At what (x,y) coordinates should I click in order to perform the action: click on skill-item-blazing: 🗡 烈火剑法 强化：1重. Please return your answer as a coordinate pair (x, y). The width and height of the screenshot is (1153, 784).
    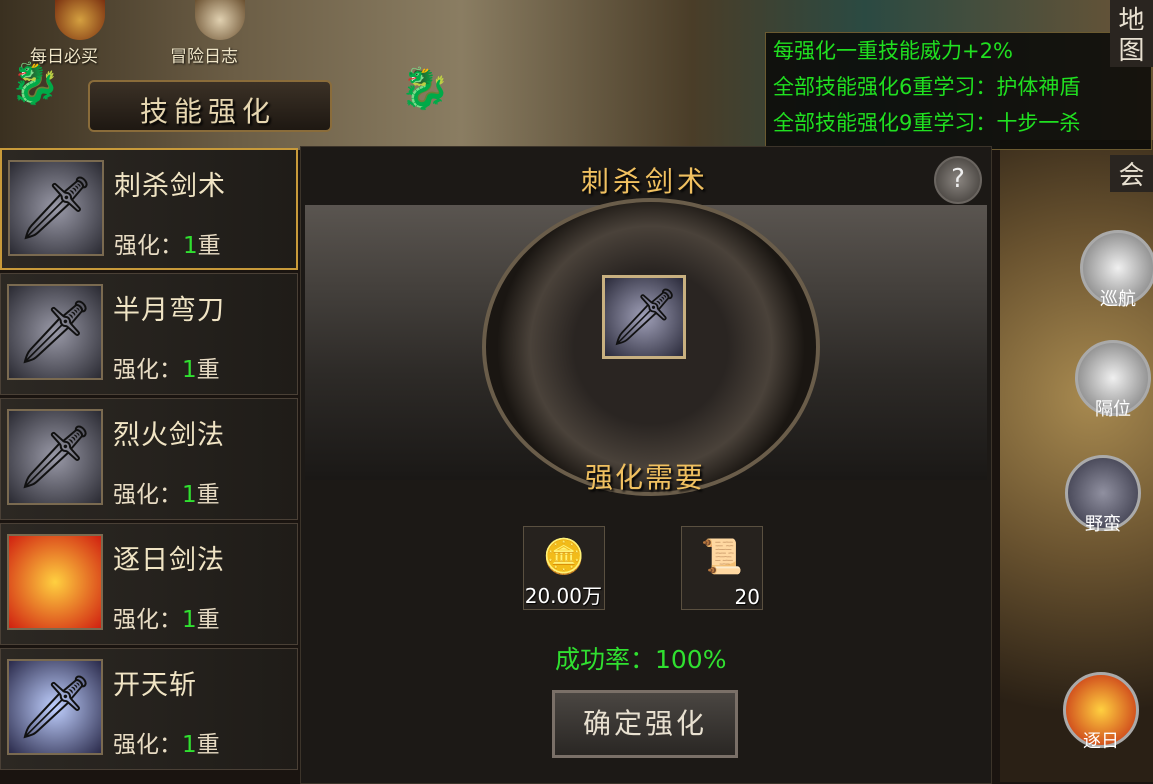
    Looking at the image, I should click on (149, 459).